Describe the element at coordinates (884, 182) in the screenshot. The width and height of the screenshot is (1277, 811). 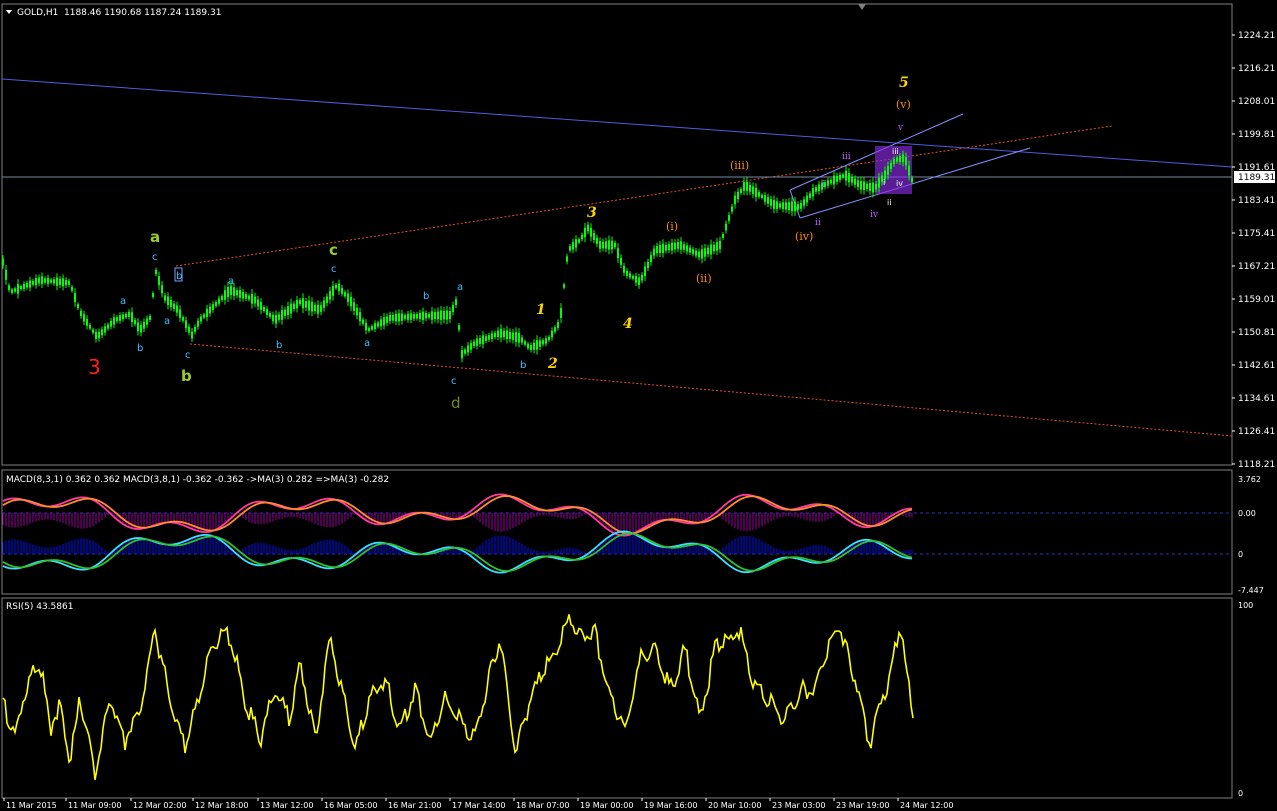
I see `sub-label: i` at that location.